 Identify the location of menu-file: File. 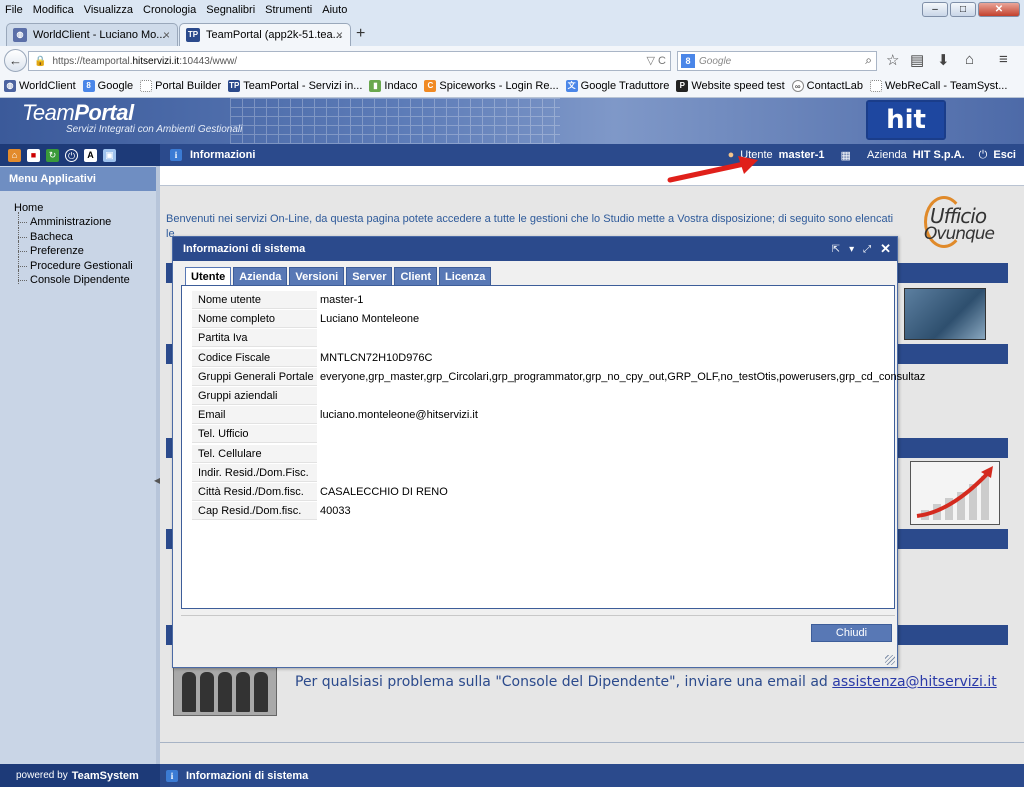
(14, 10).